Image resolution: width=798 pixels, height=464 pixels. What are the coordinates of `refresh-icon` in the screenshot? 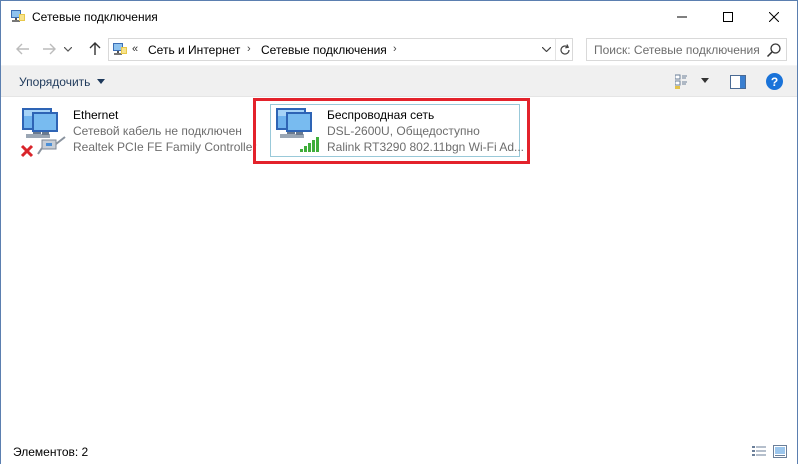 It's located at (564, 49).